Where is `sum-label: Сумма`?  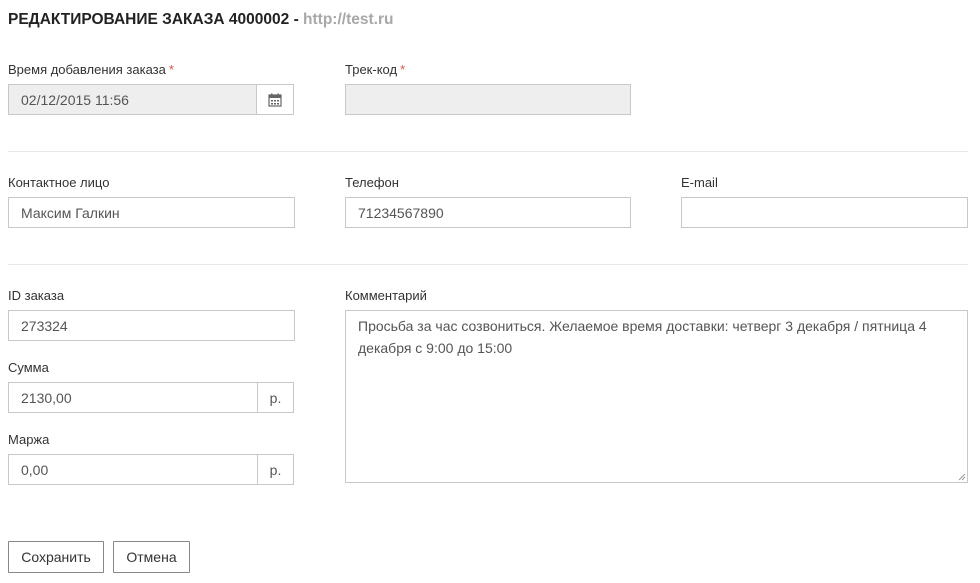
sum-label: Сумма is located at coordinates (28, 367).